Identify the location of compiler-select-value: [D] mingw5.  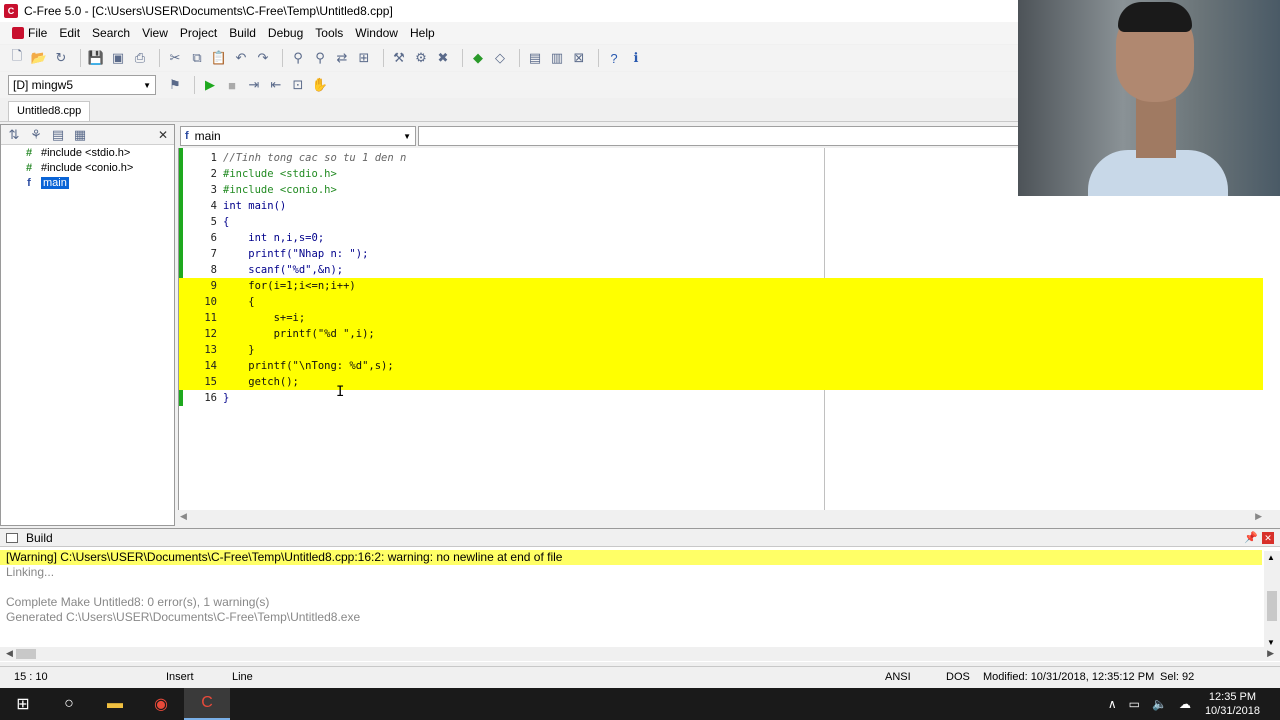
(43, 85).